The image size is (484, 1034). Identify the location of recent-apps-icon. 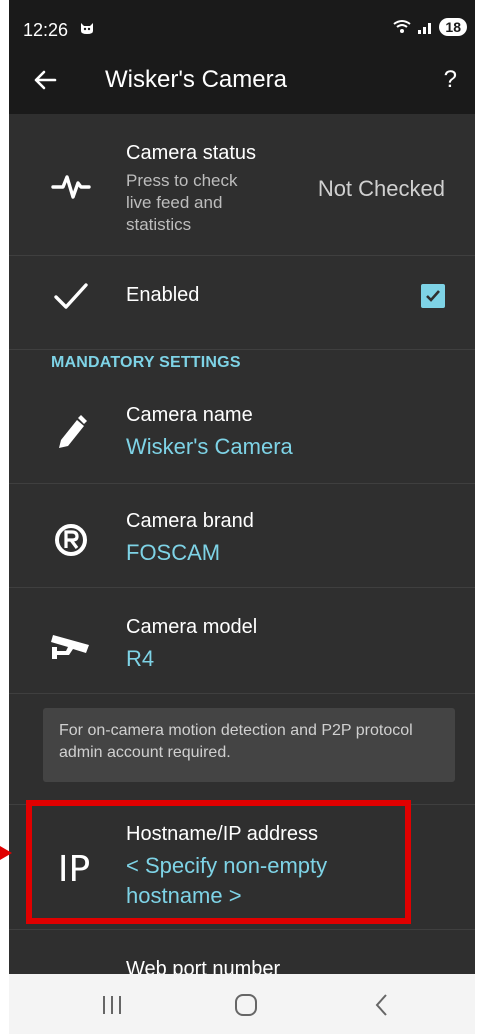
(112, 1005).